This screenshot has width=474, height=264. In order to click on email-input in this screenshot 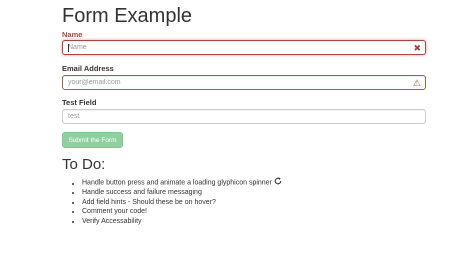, I will do `click(244, 82)`.